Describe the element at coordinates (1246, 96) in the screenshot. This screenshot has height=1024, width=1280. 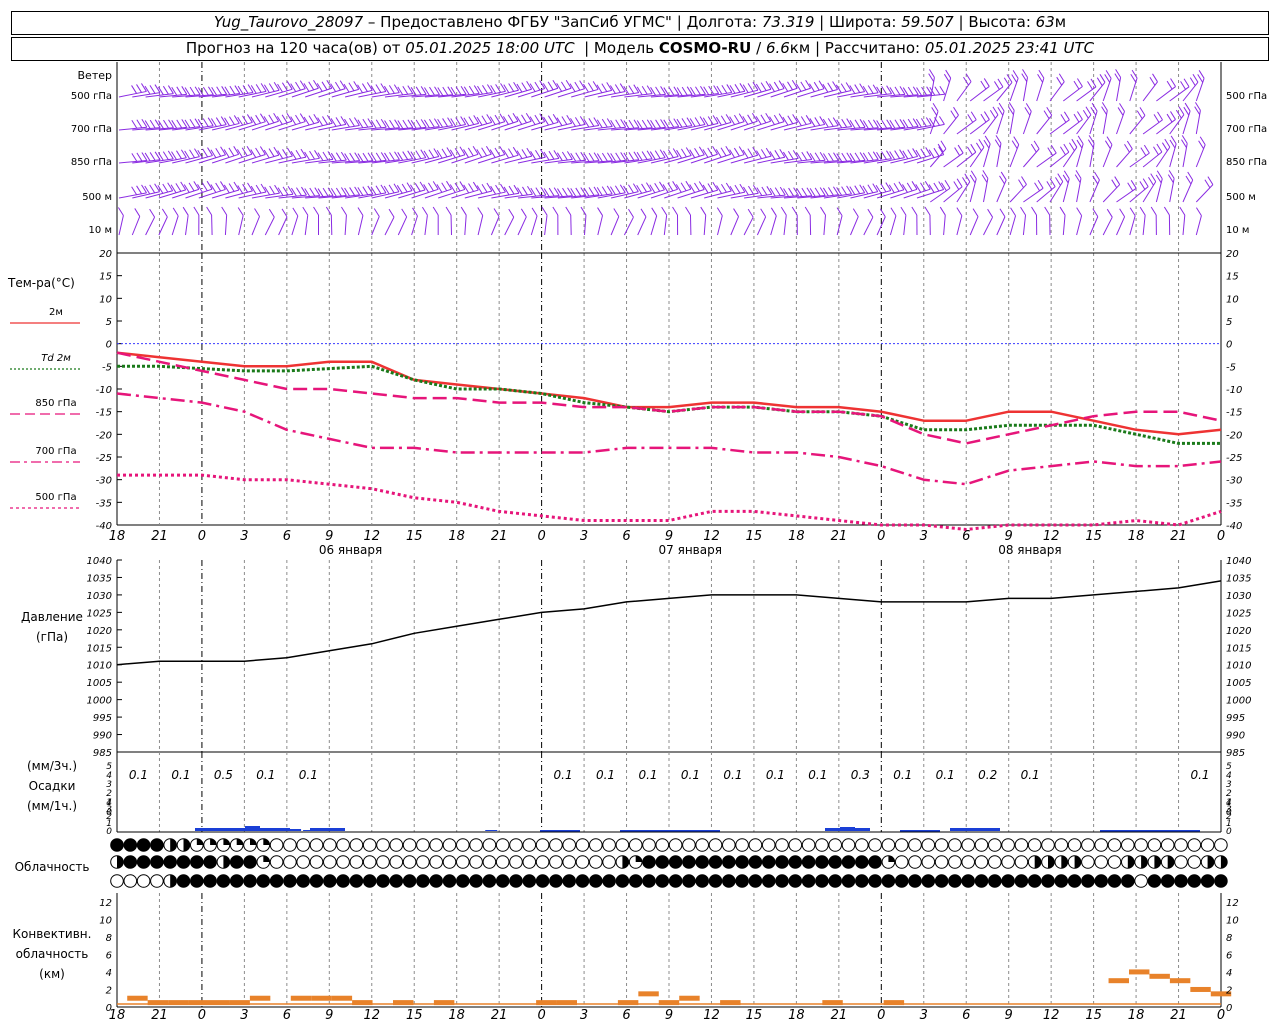
I see `wind-level-right: 500 гПа` at that location.